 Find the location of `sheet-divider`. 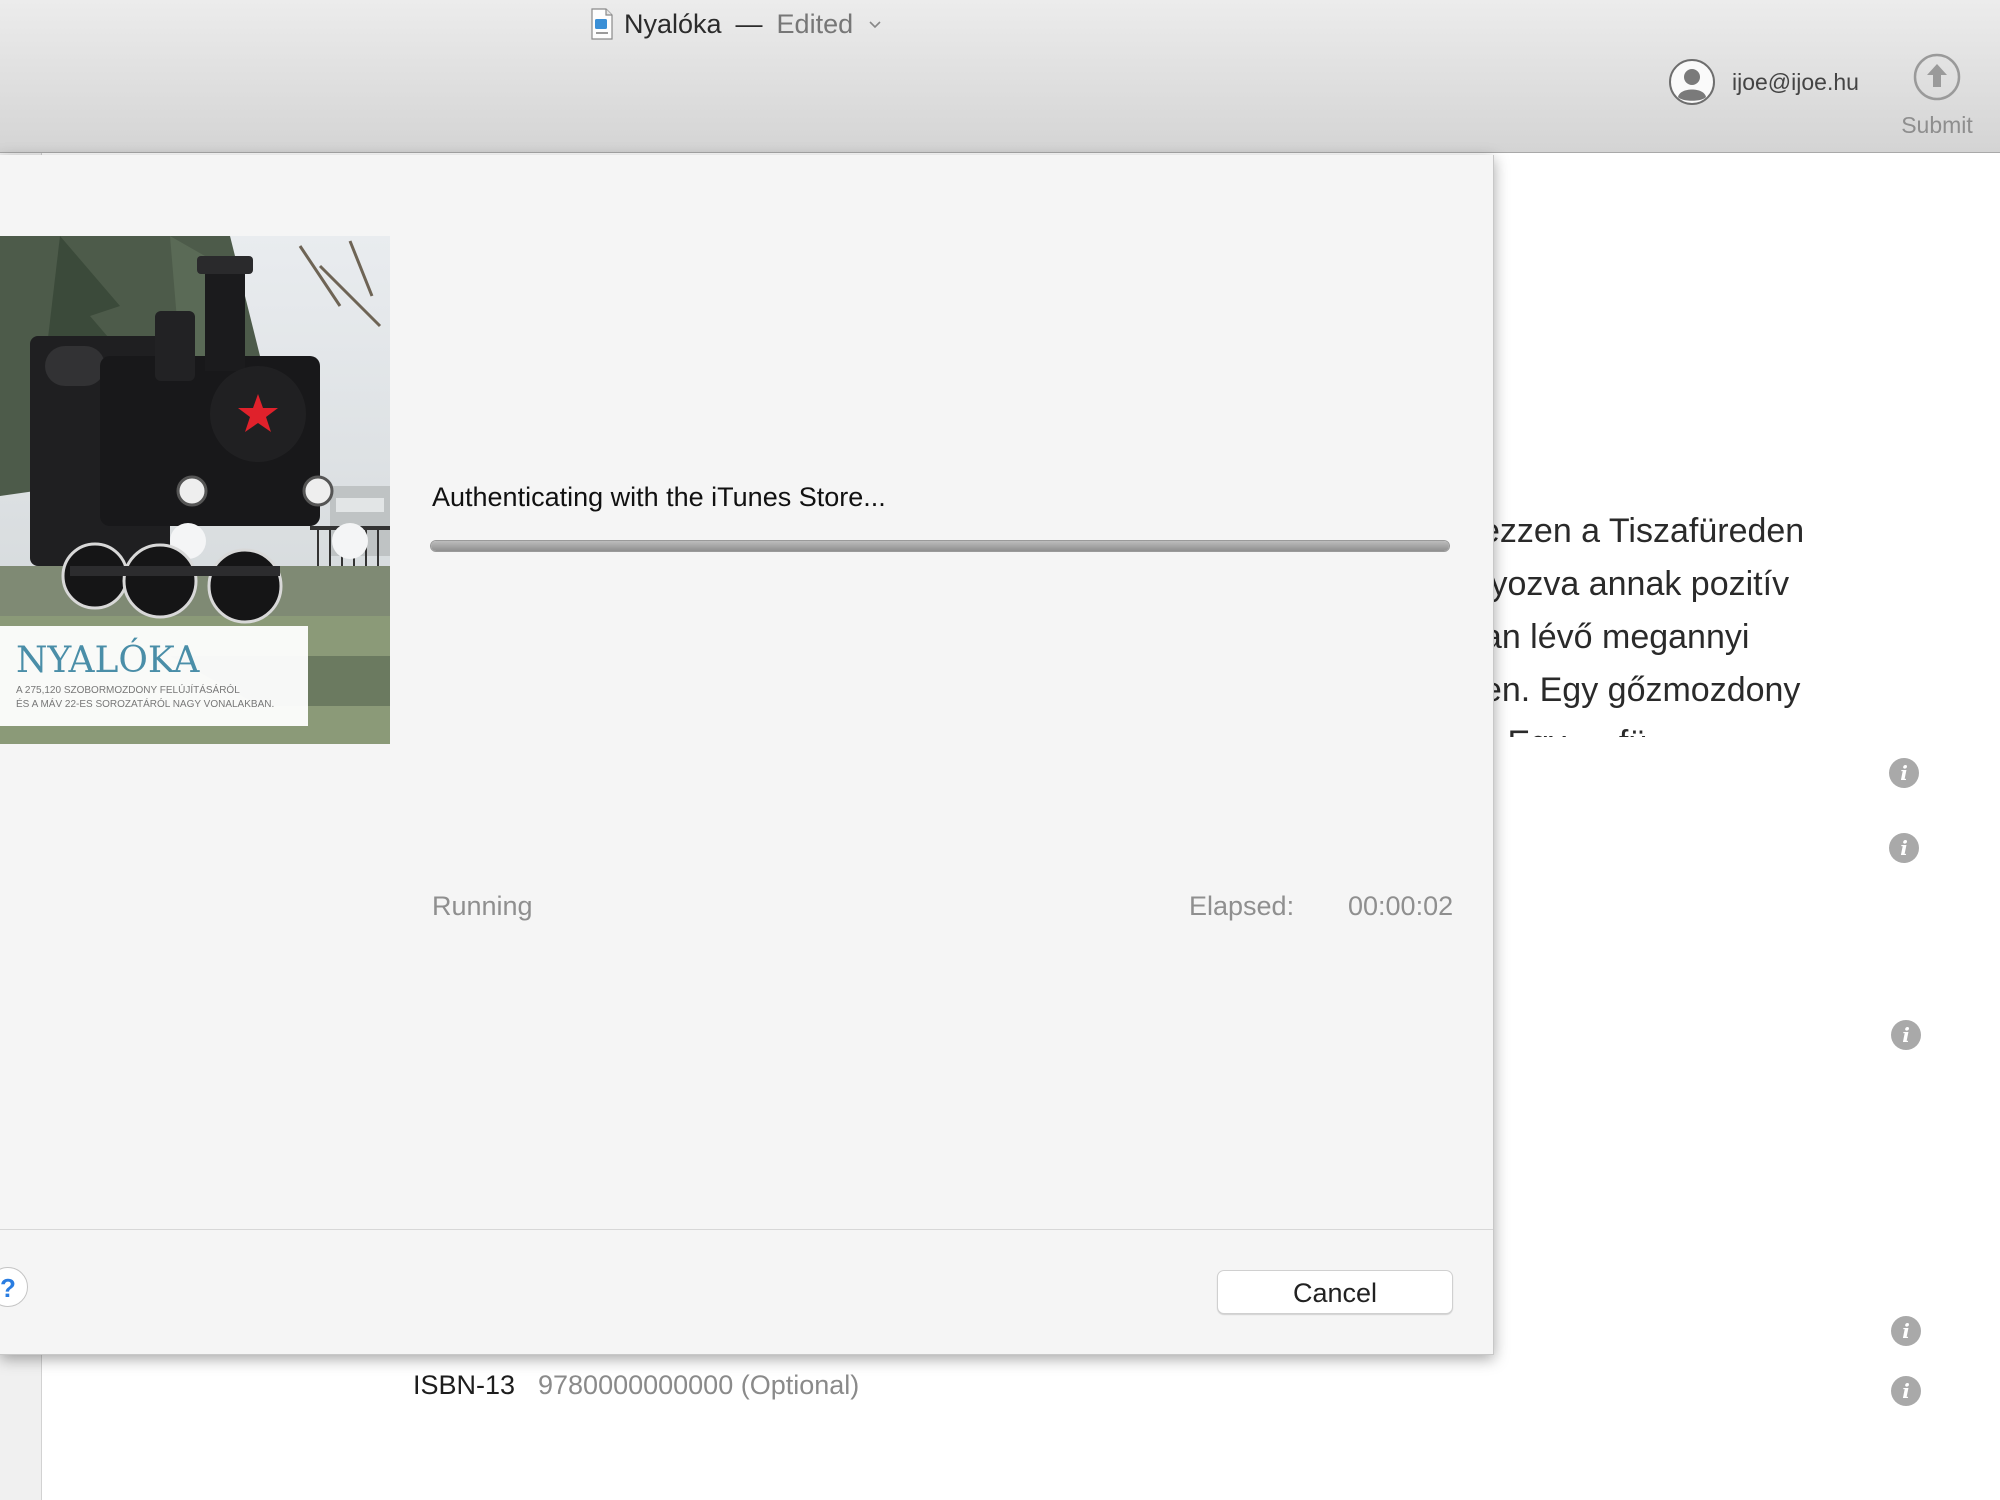

sheet-divider is located at coordinates (746, 1229).